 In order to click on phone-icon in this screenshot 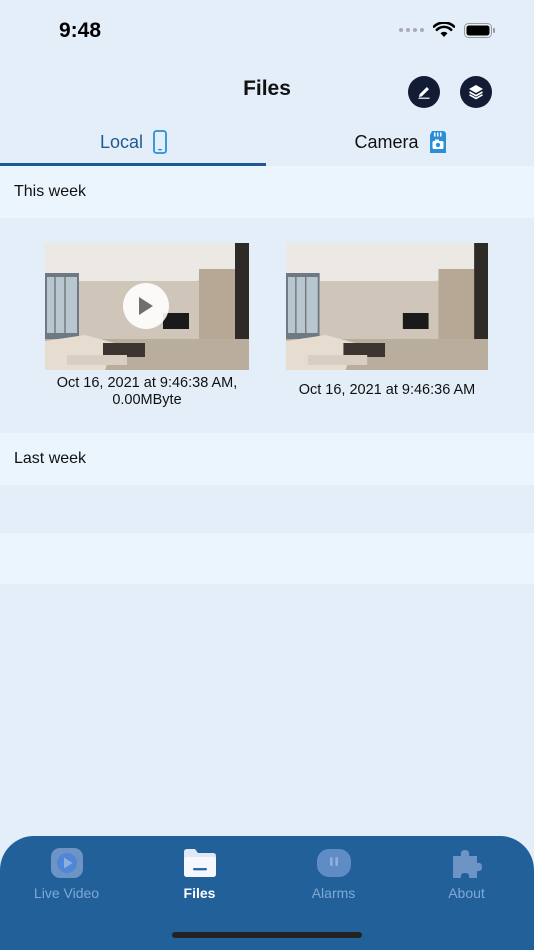, I will do `click(160, 142)`.